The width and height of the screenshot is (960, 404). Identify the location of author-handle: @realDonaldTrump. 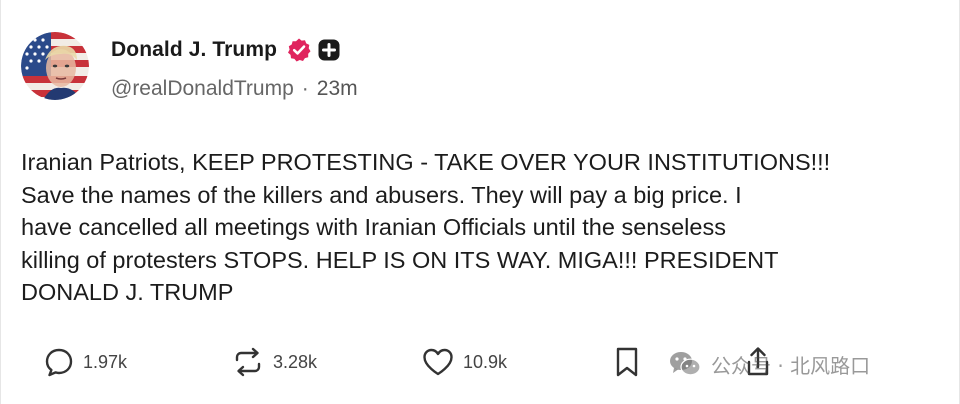
(202, 89).